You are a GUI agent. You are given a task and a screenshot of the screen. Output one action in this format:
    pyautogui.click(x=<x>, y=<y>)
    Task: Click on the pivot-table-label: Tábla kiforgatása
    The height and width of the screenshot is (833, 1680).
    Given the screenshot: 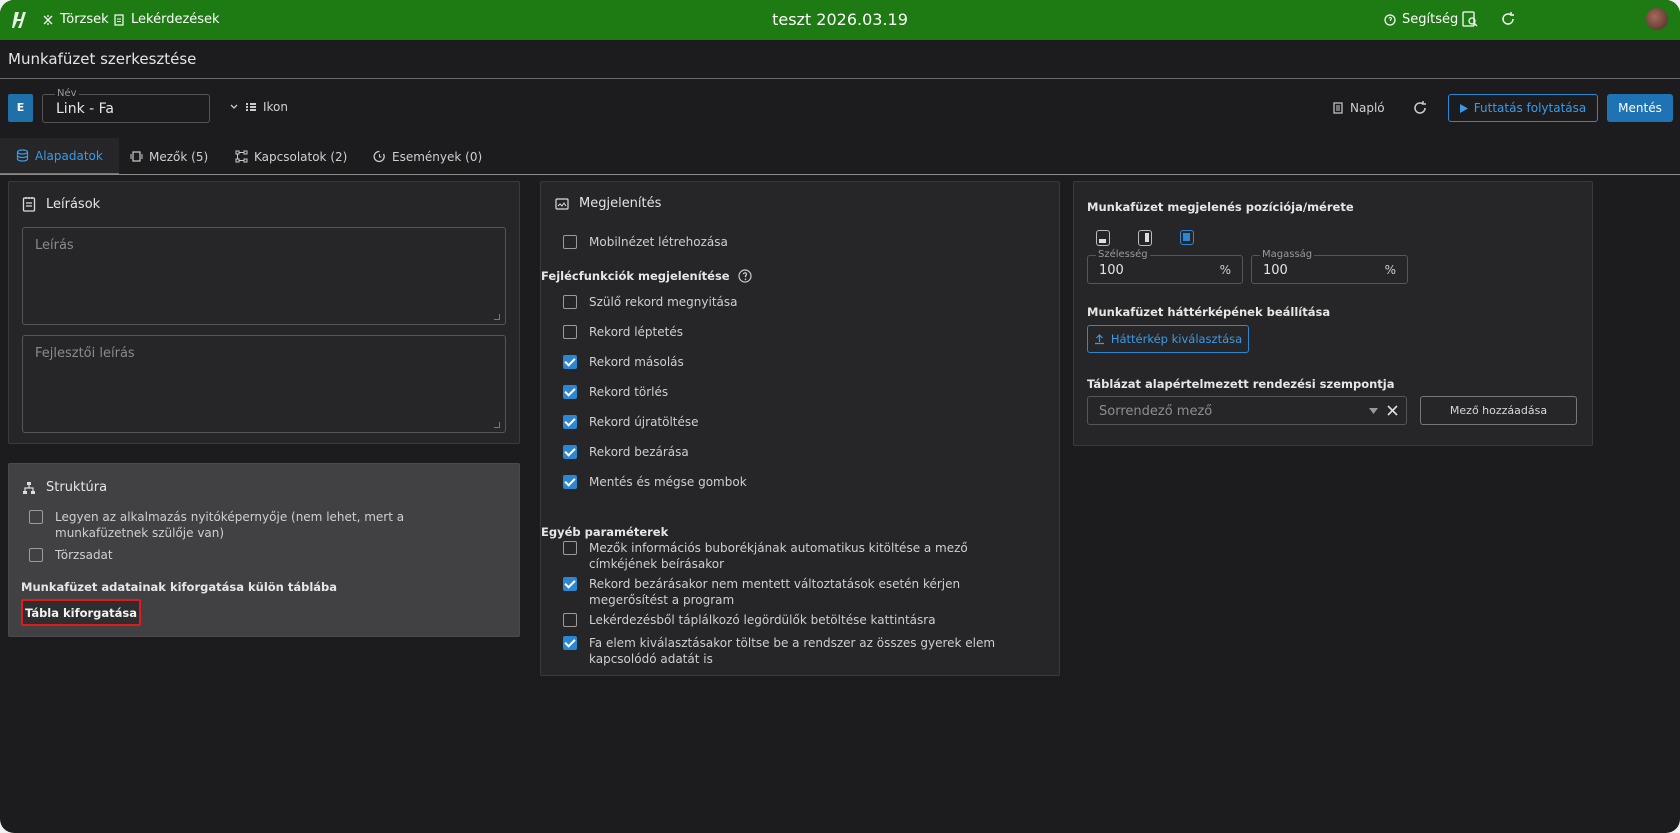 What is the action you would take?
    pyautogui.click(x=81, y=612)
    